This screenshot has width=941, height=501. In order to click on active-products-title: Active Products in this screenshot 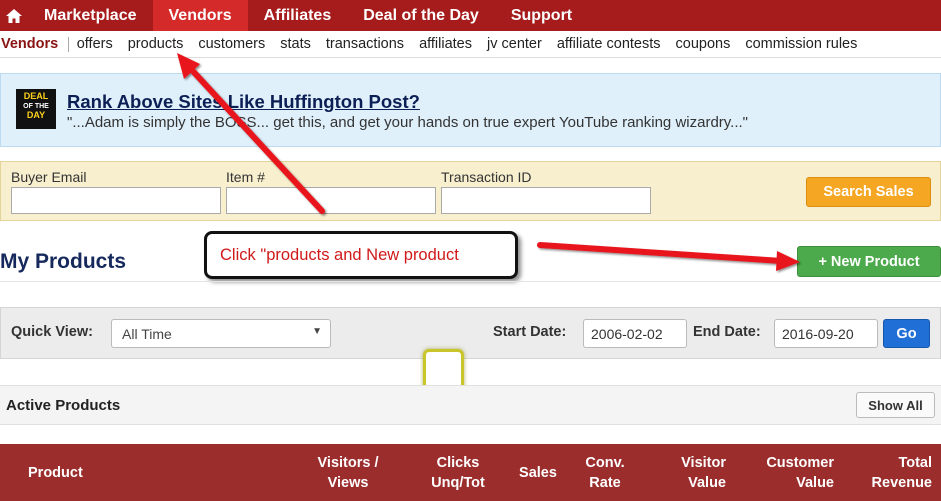, I will do `click(63, 405)`.